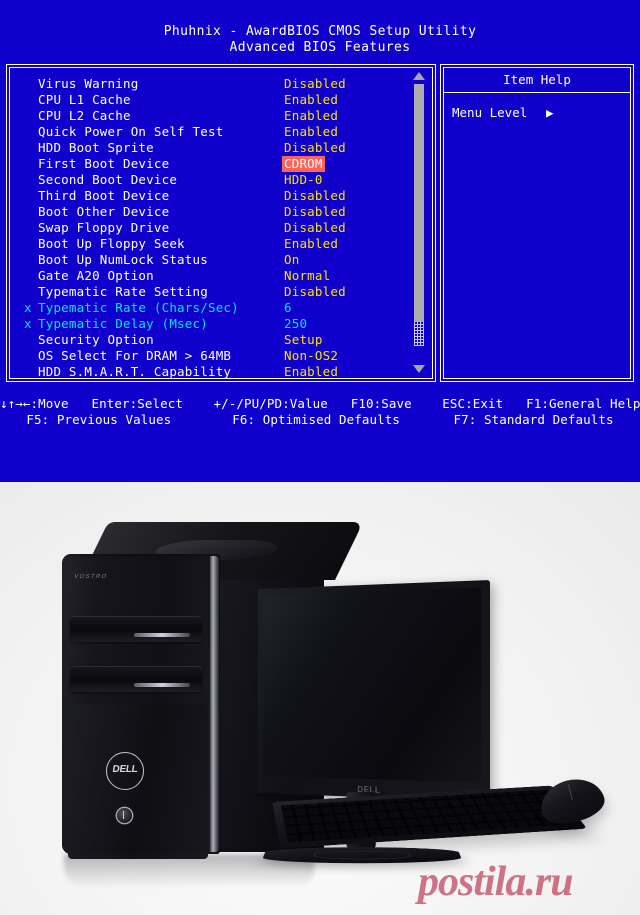 The height and width of the screenshot is (915, 640). What do you see at coordinates (537, 79) in the screenshot?
I see `item-help-title: Item Help` at bounding box center [537, 79].